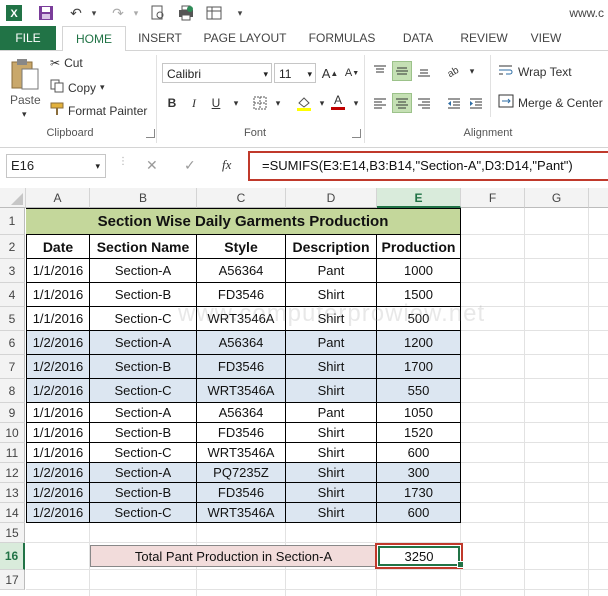  What do you see at coordinates (236, 103) in the screenshot?
I see `underline-dropdown-icon: ▾` at bounding box center [236, 103].